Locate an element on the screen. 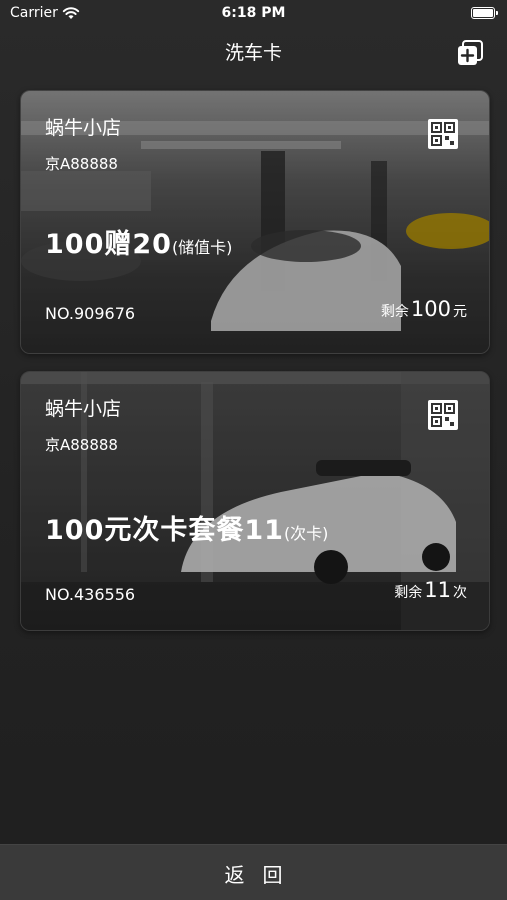 The image size is (507, 900). status-time: 6:18 PM is located at coordinates (253, 13).